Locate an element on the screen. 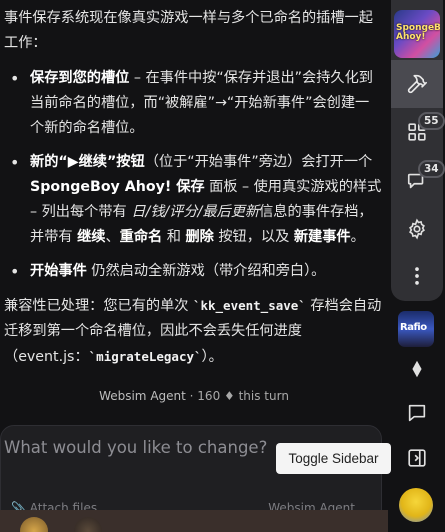 This screenshot has width=445, height=532. avatar is located at coordinates (416, 505).